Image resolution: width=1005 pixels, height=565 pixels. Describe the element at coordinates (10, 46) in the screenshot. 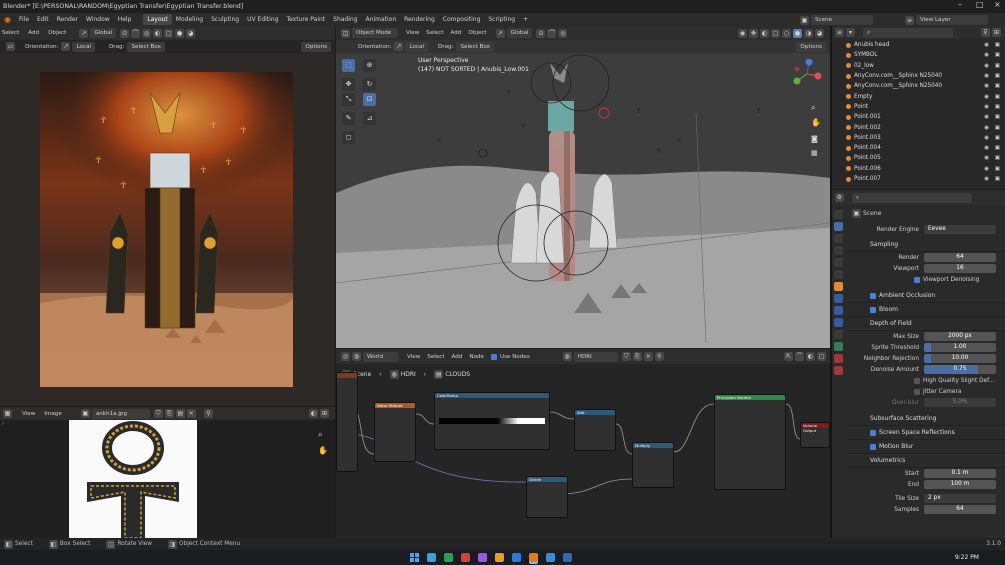

I see `tool-icon: ▭` at that location.